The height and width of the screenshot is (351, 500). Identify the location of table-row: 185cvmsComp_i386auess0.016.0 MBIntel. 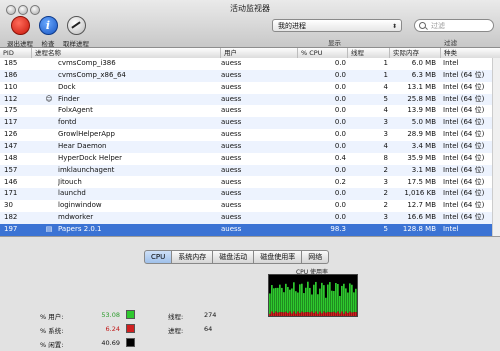
(250, 64).